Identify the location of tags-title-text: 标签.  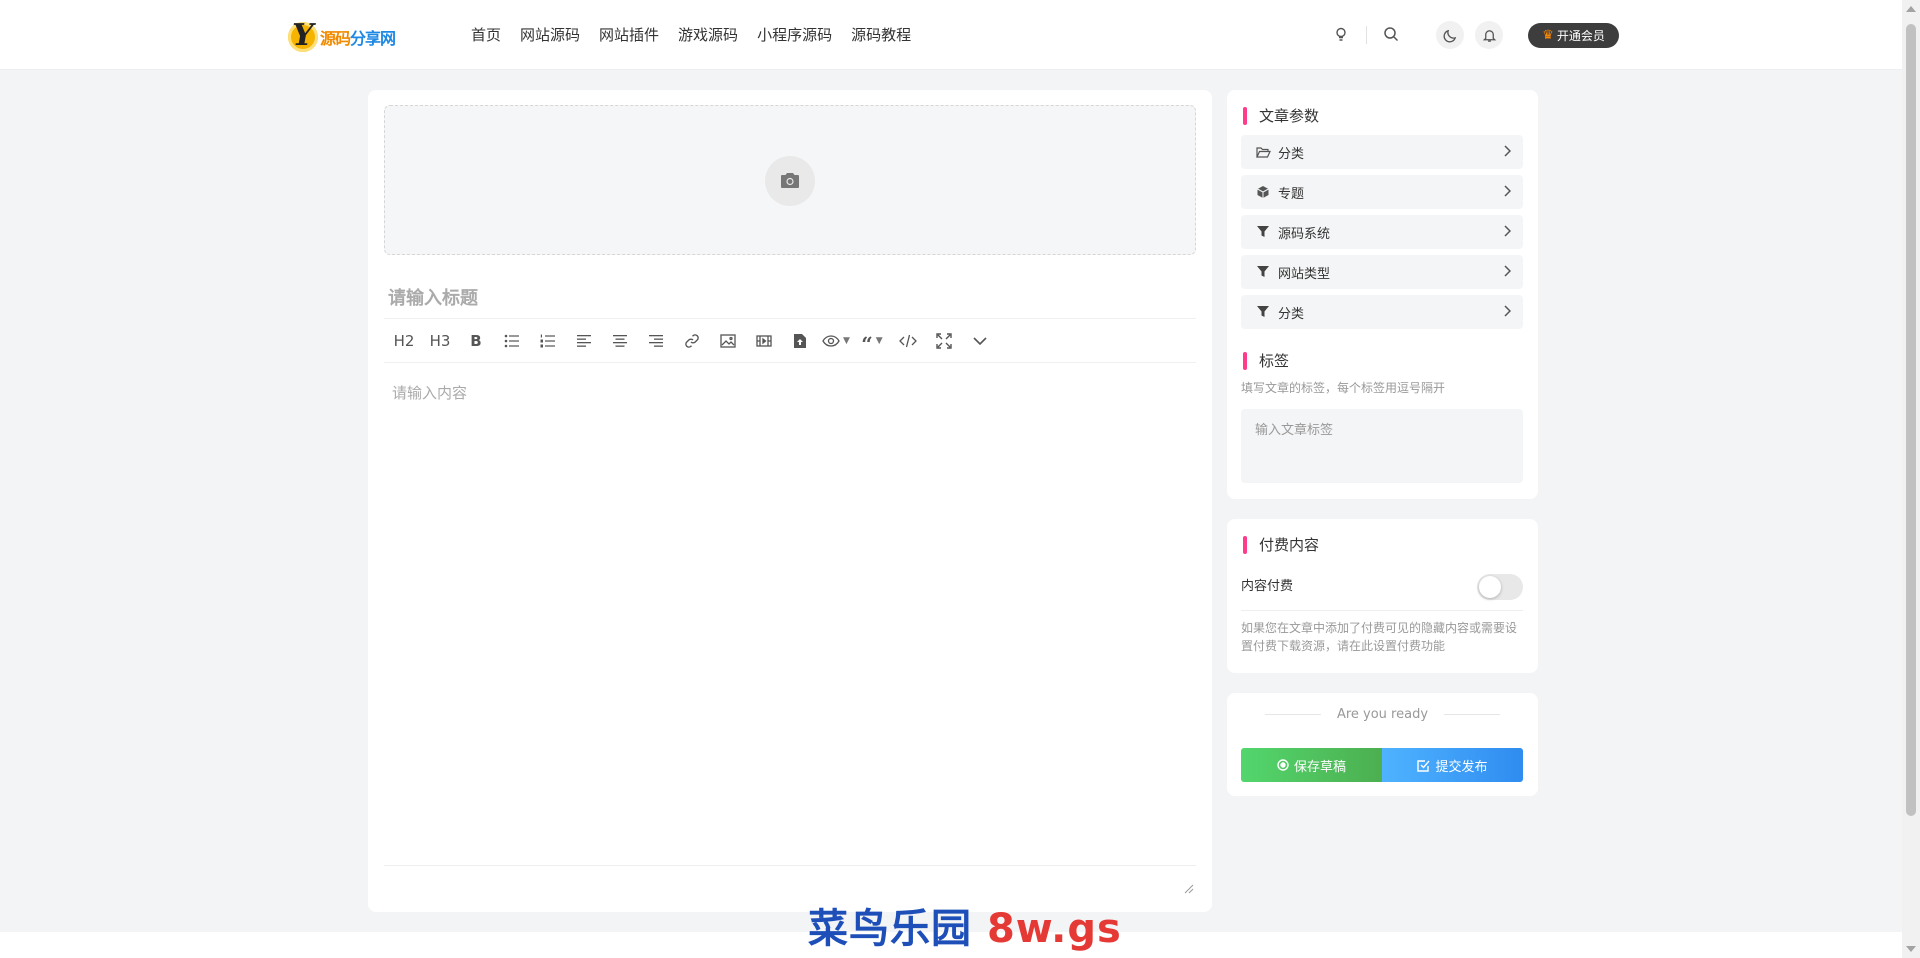
(1274, 361).